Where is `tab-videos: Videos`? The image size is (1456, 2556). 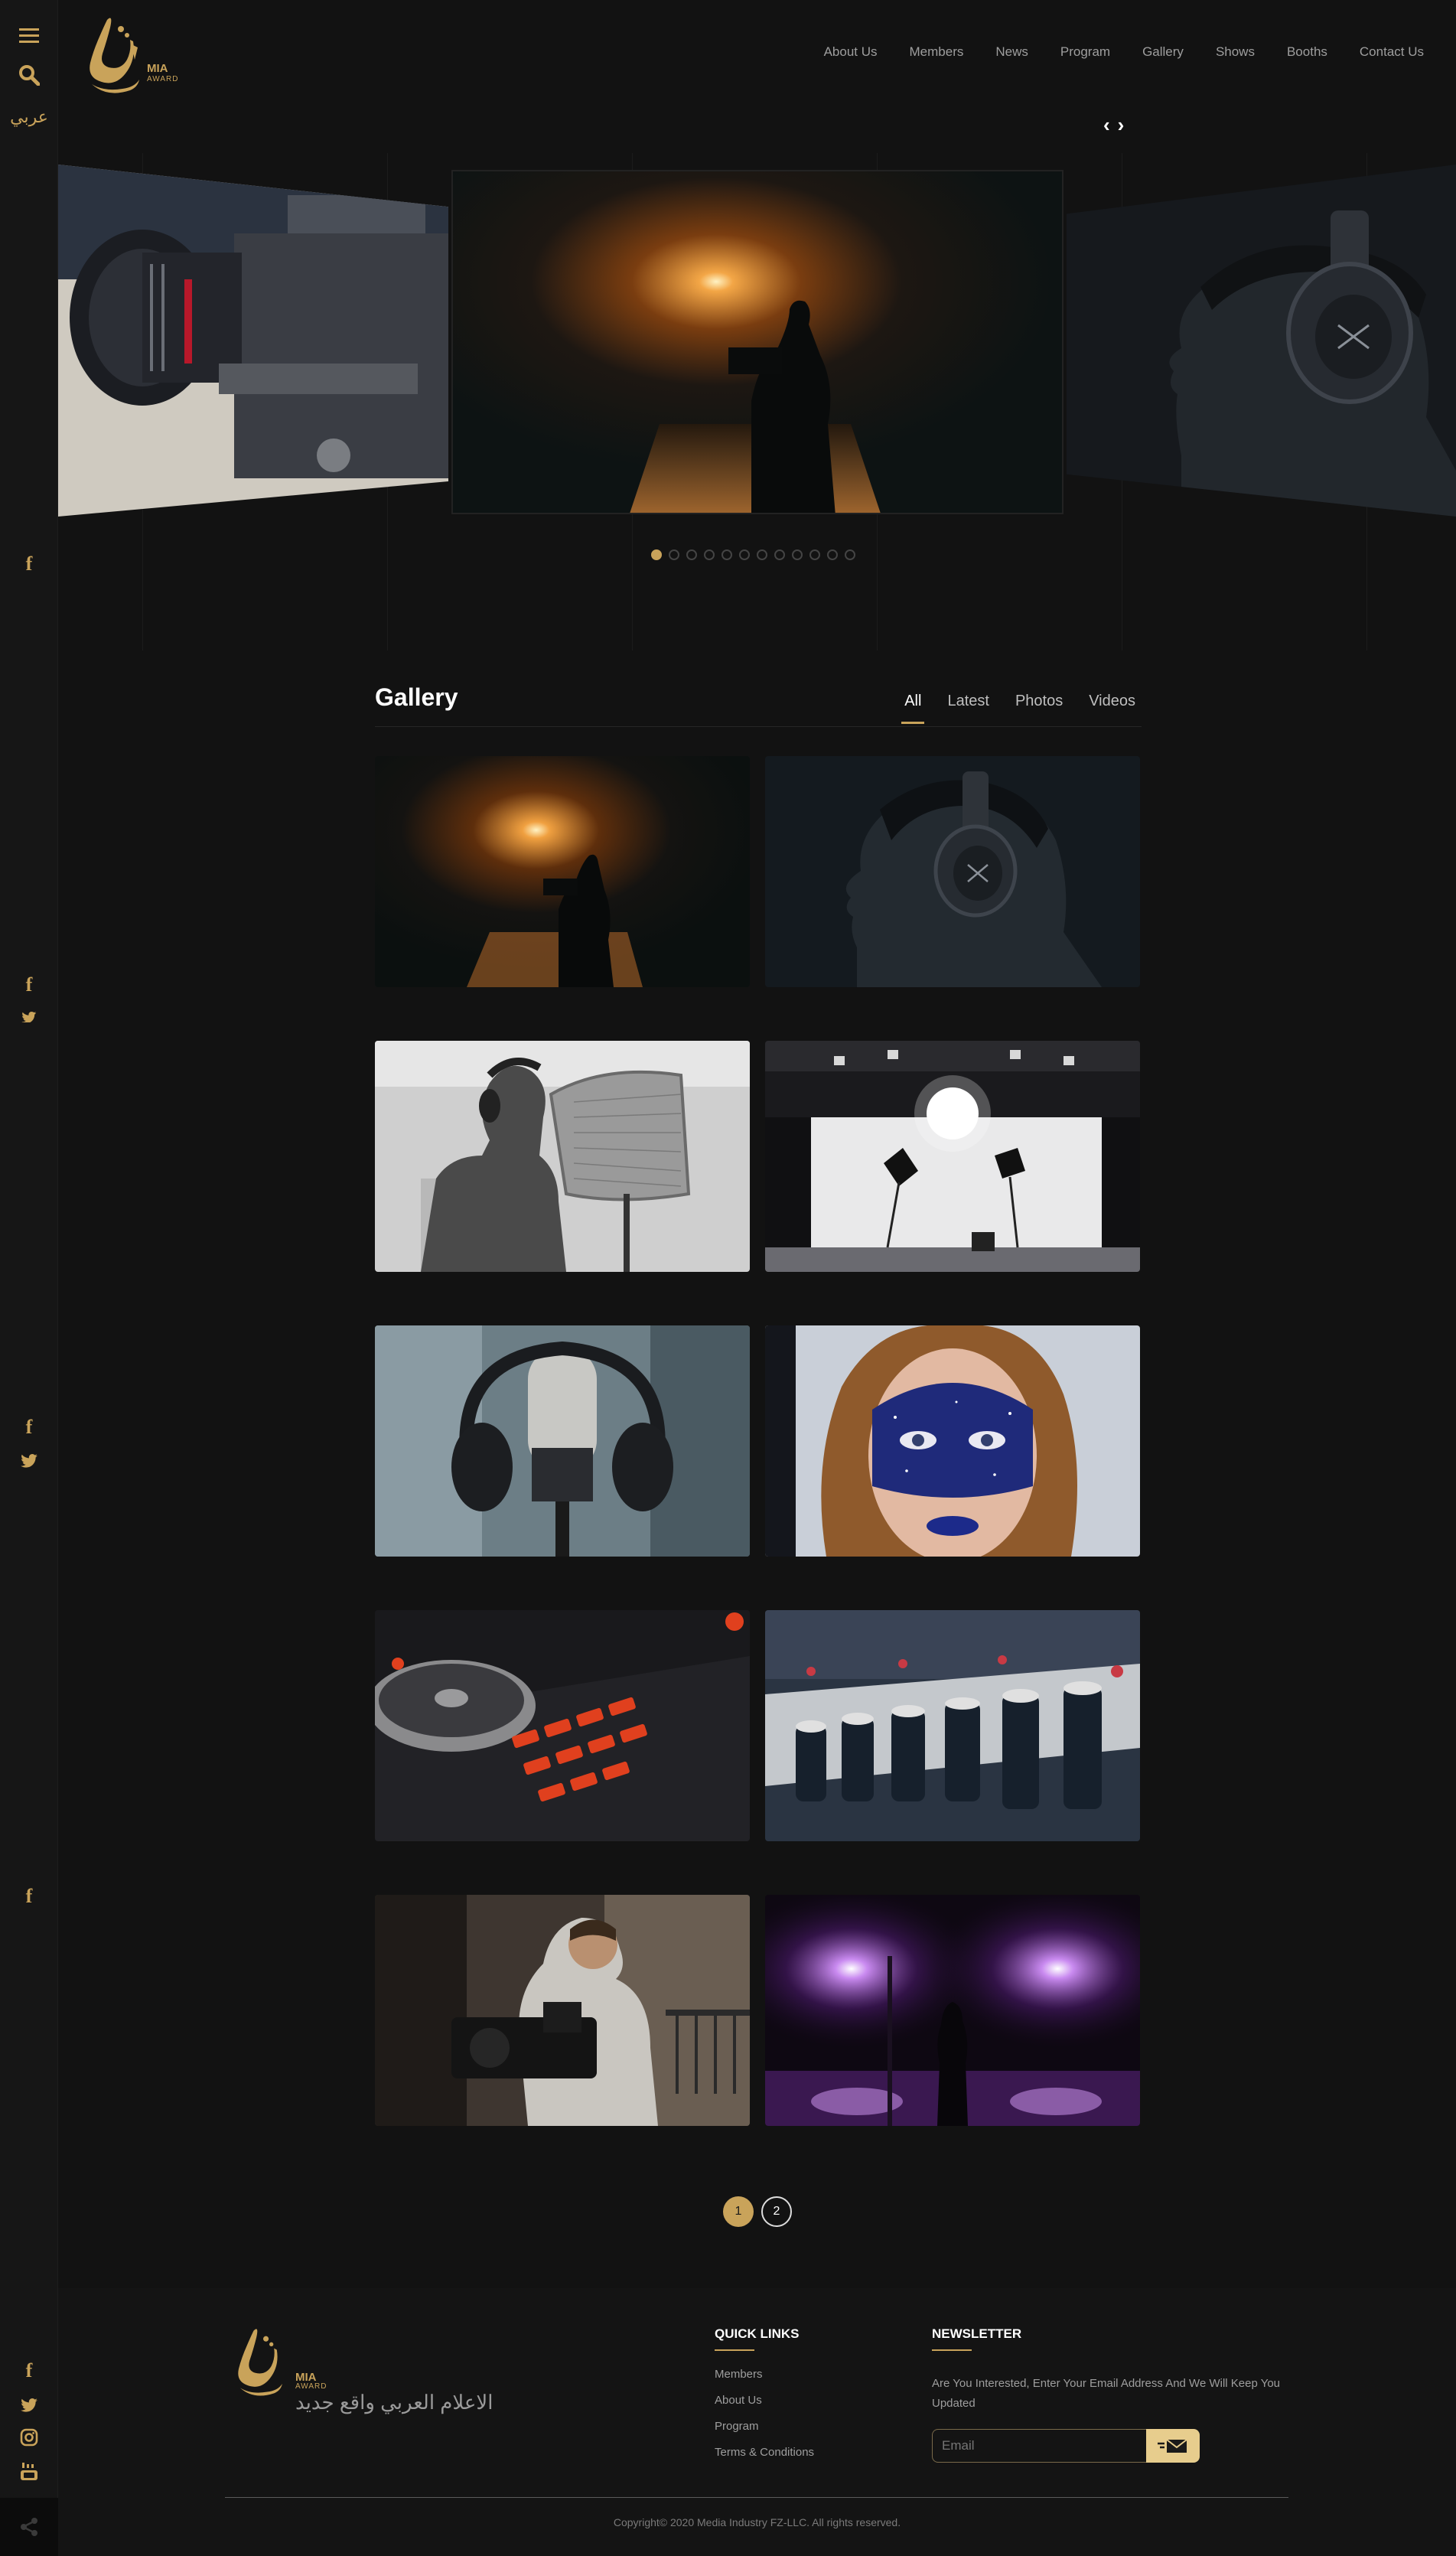 tab-videos: Videos is located at coordinates (1112, 708).